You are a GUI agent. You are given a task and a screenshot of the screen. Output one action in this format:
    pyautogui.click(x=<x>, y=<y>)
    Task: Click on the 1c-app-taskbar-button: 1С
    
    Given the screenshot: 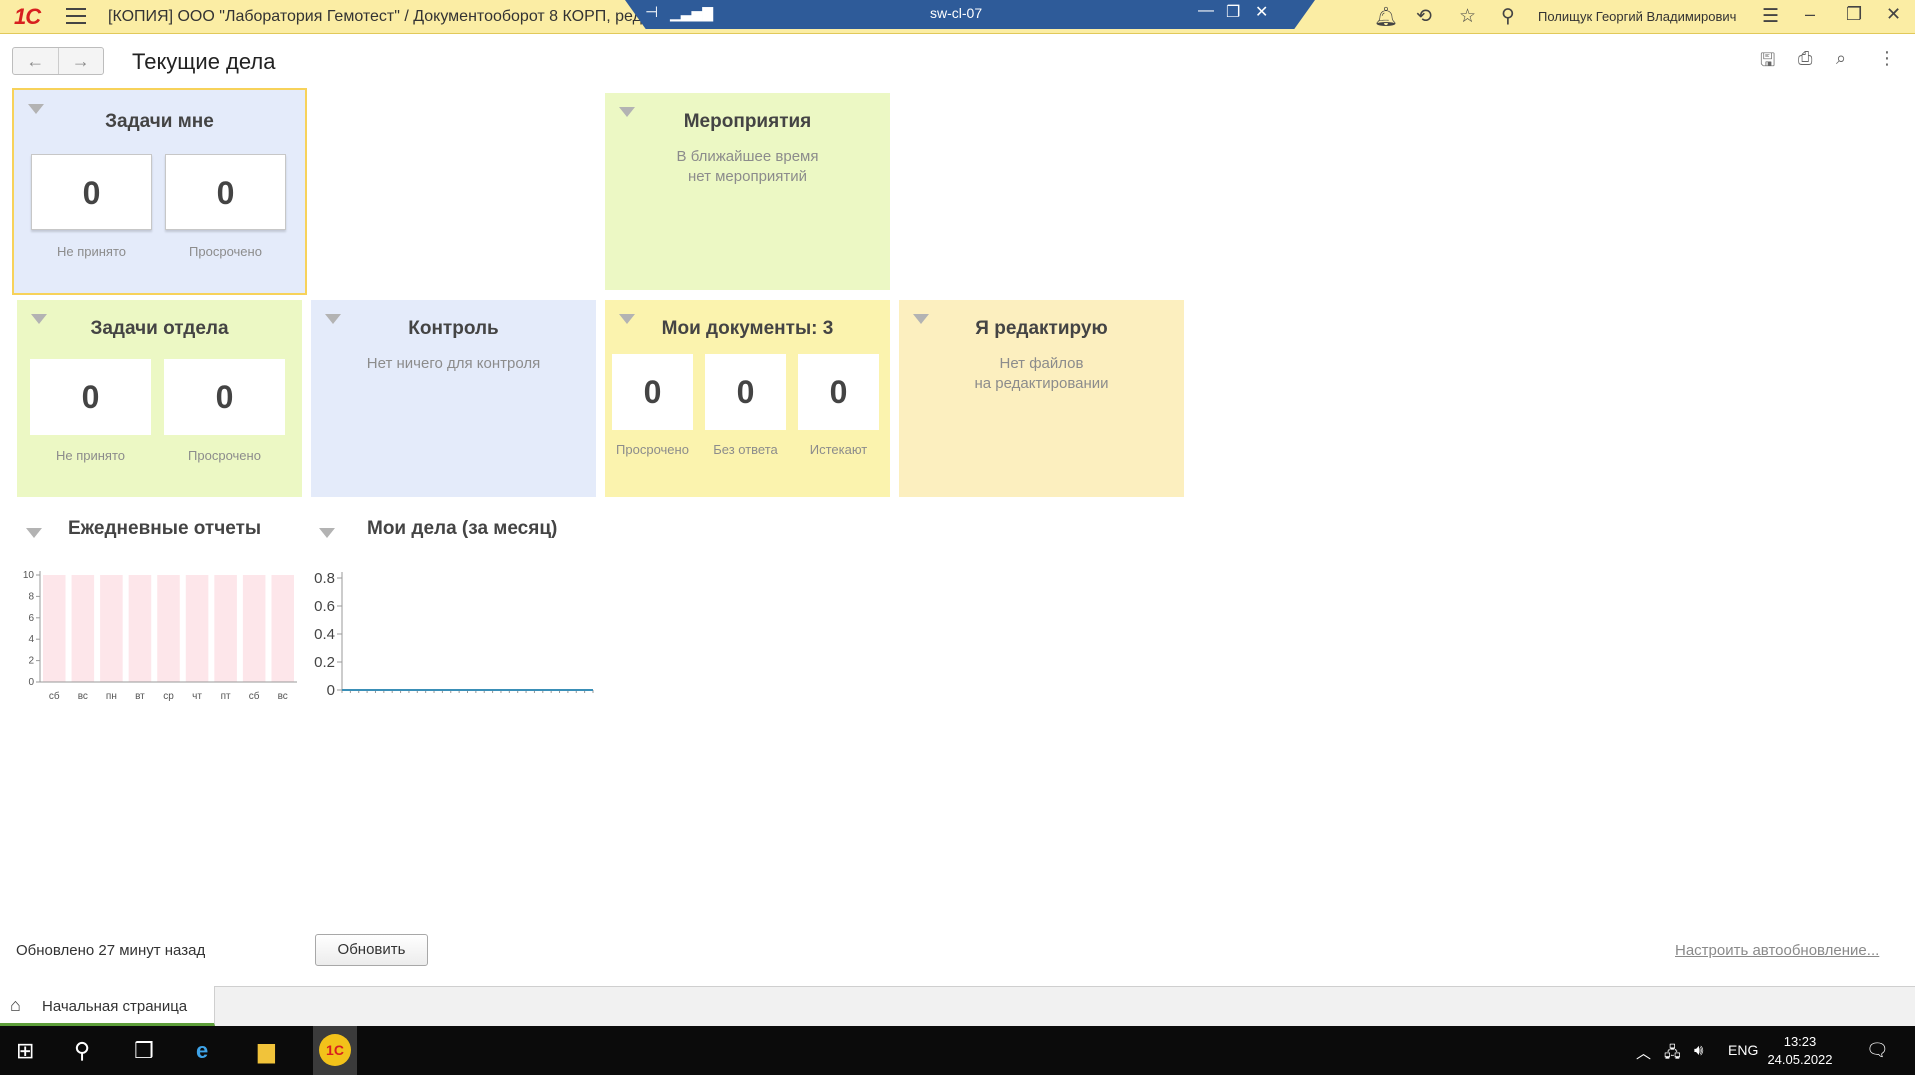 What is the action you would take?
    pyautogui.click(x=335, y=1050)
    